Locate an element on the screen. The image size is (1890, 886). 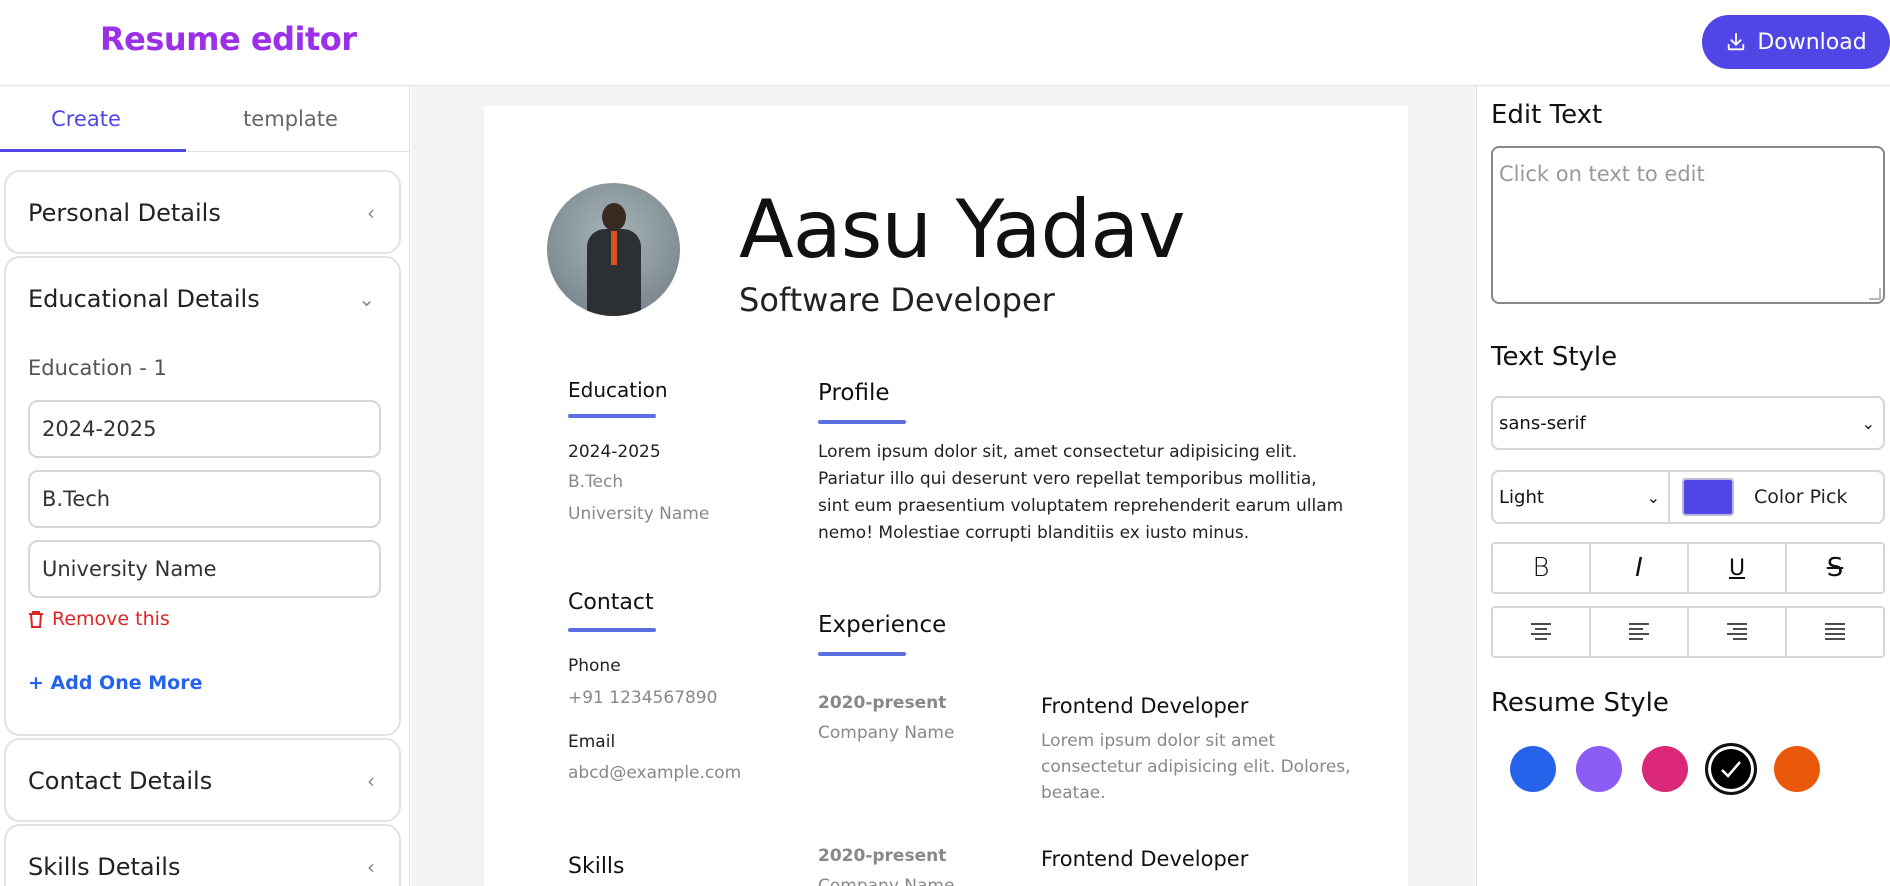
strikethrough-button: S is located at coordinates (1835, 568).